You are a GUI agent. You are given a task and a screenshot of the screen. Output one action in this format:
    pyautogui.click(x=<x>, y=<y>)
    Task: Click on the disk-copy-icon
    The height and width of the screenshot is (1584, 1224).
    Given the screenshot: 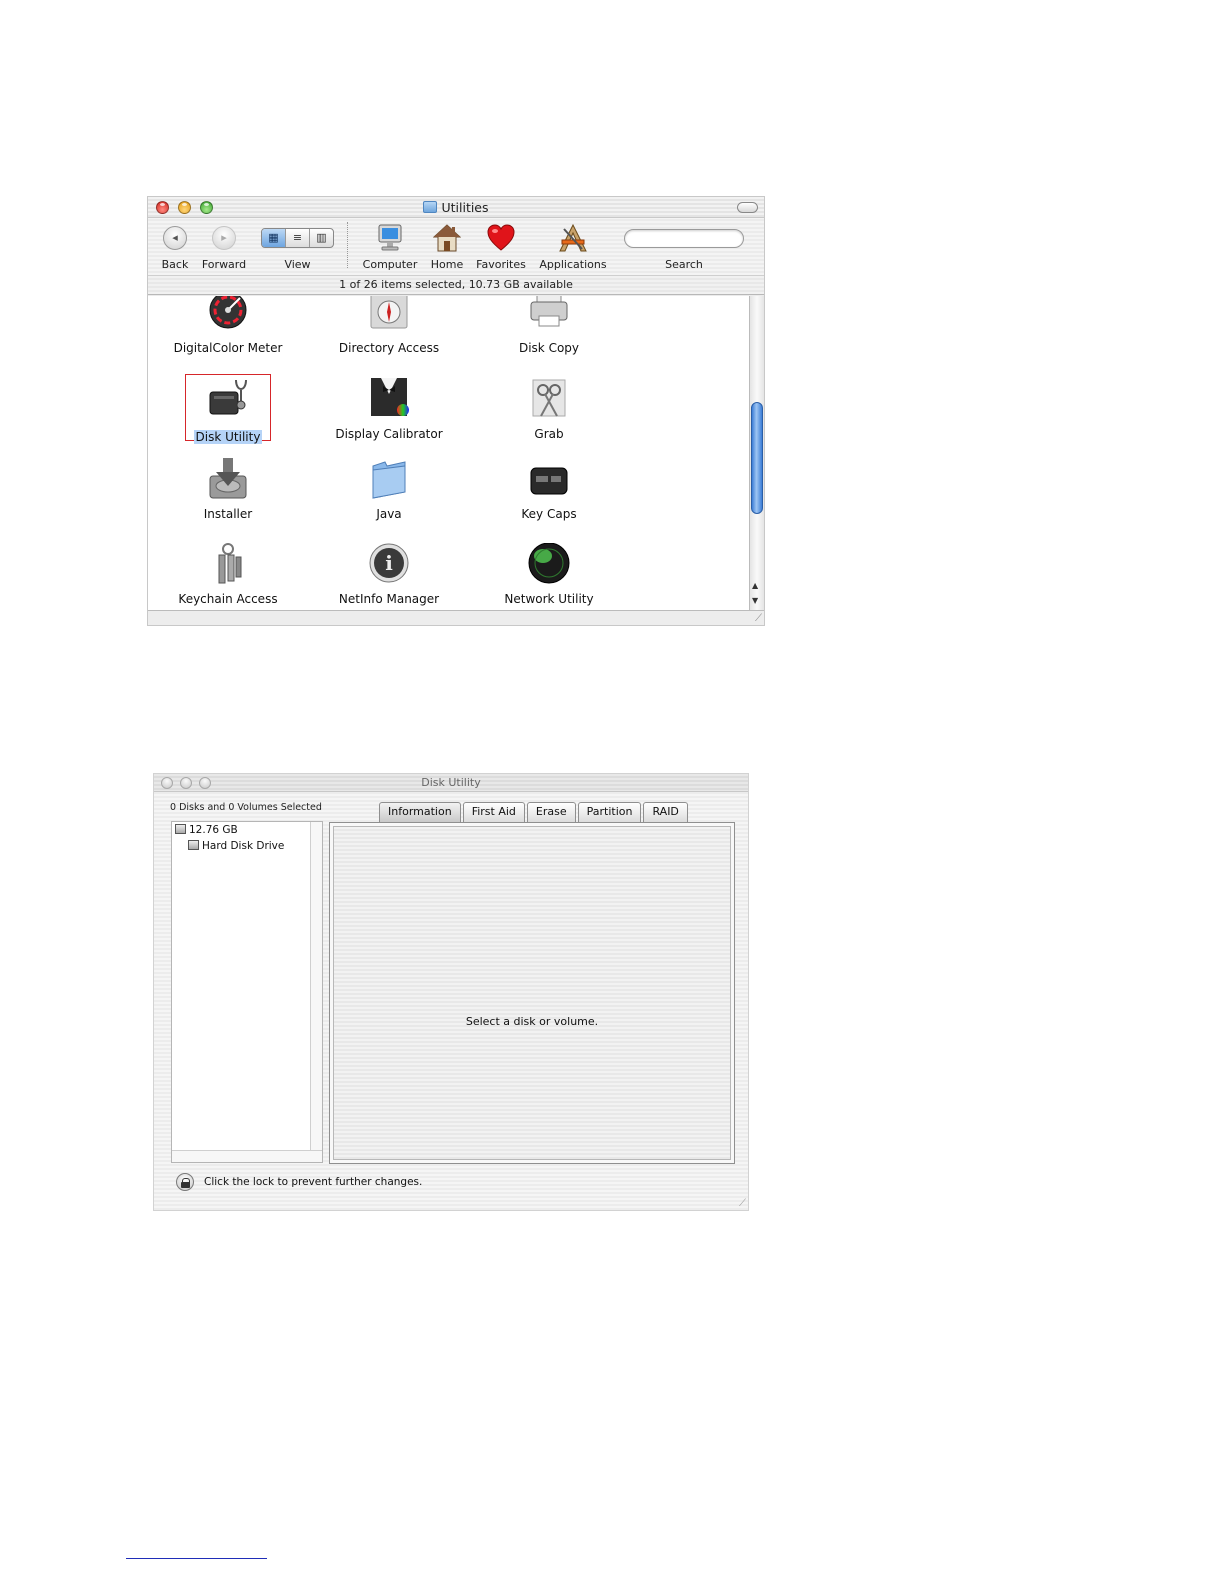 What is the action you would take?
    pyautogui.click(x=549, y=311)
    